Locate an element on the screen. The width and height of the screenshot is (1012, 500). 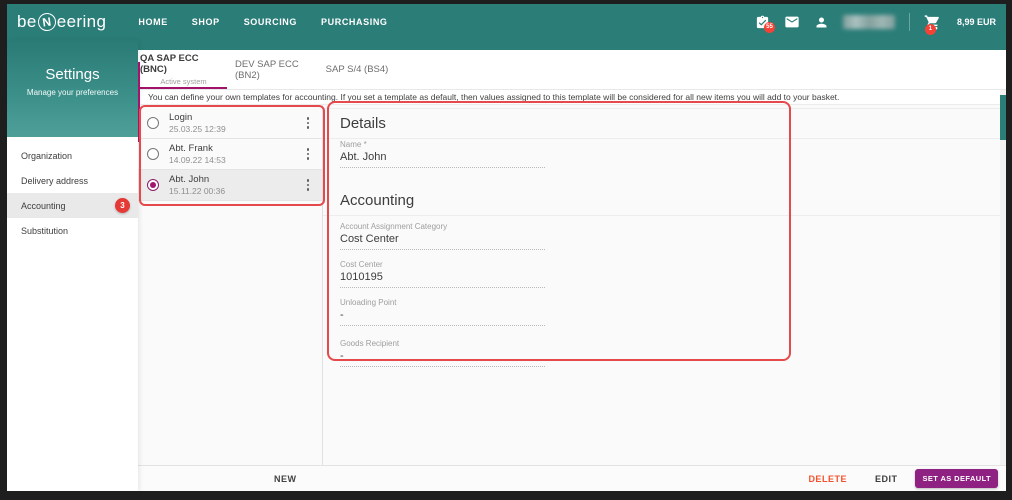
sidebar-item-accounting: Accounting 3 is located at coordinates (72, 205).